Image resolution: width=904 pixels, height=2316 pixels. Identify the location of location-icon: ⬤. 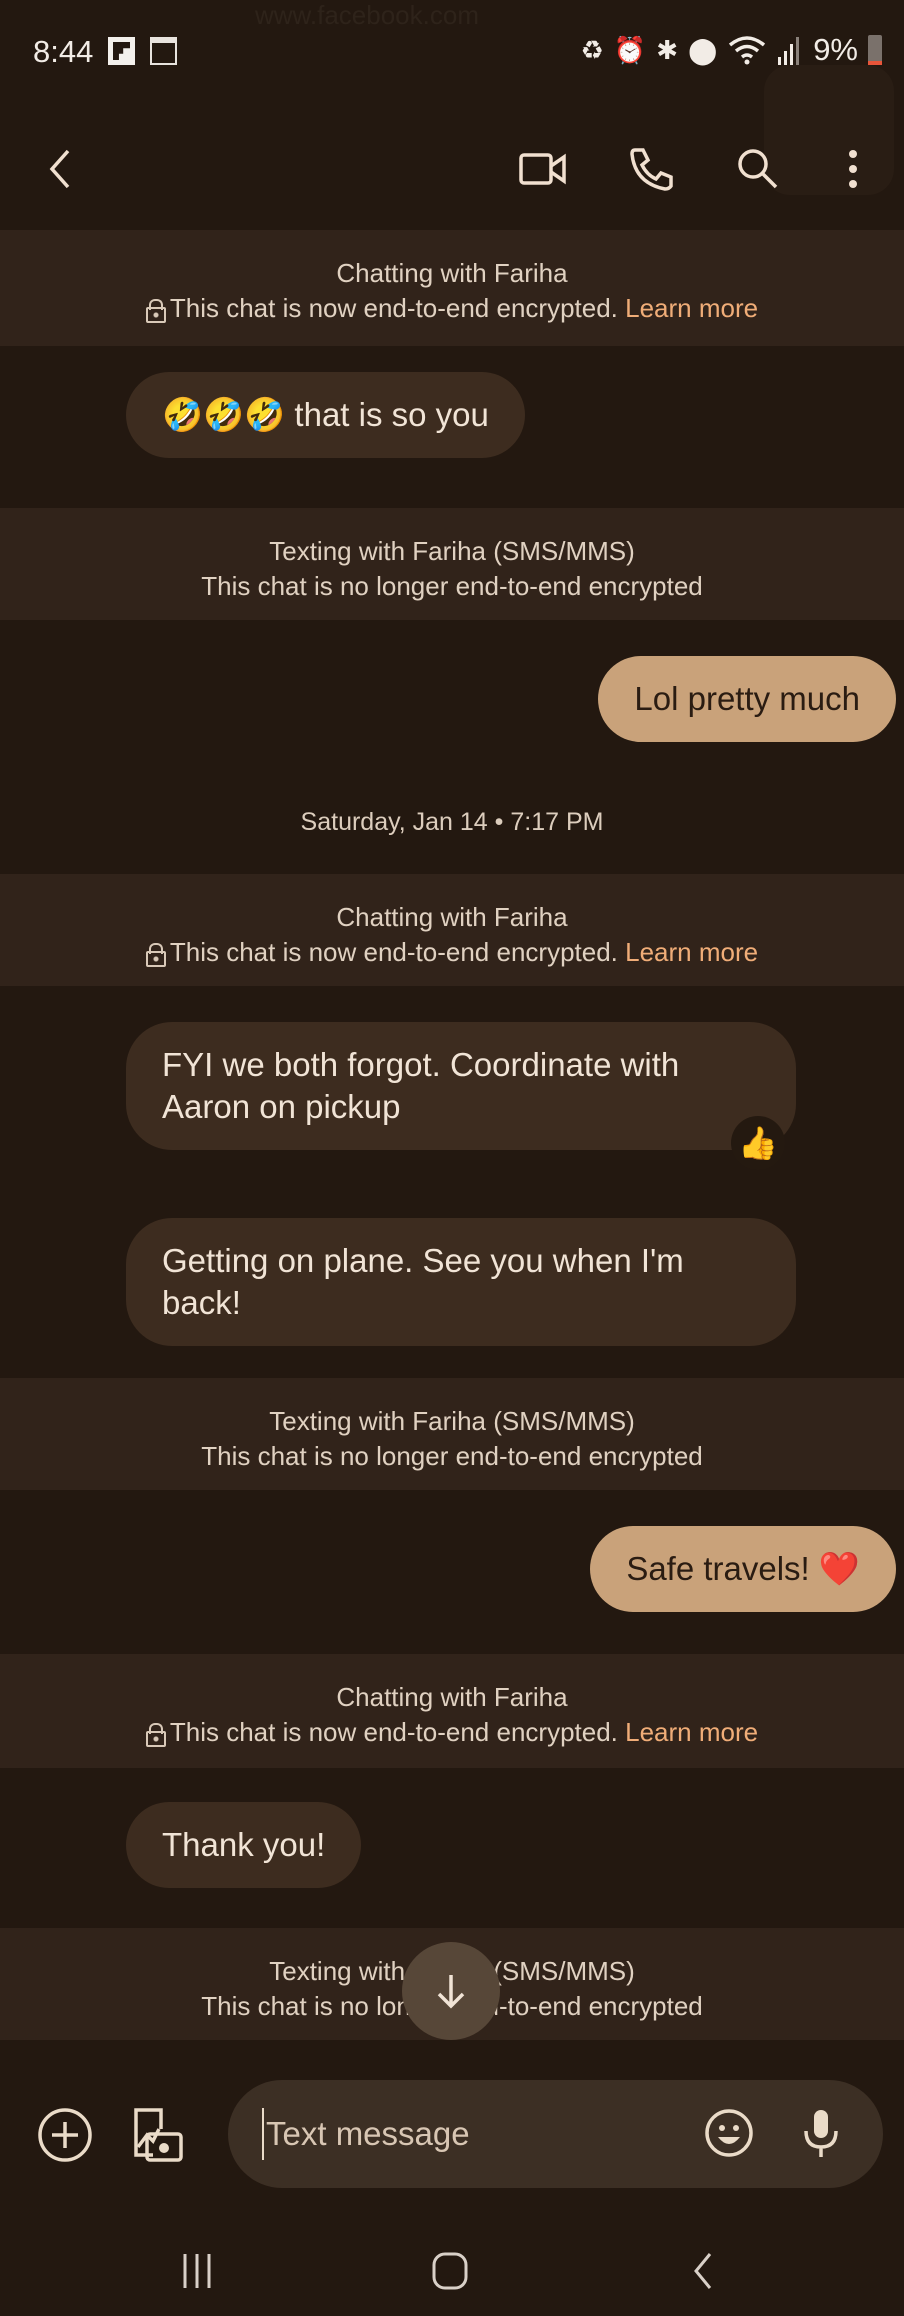
(703, 50).